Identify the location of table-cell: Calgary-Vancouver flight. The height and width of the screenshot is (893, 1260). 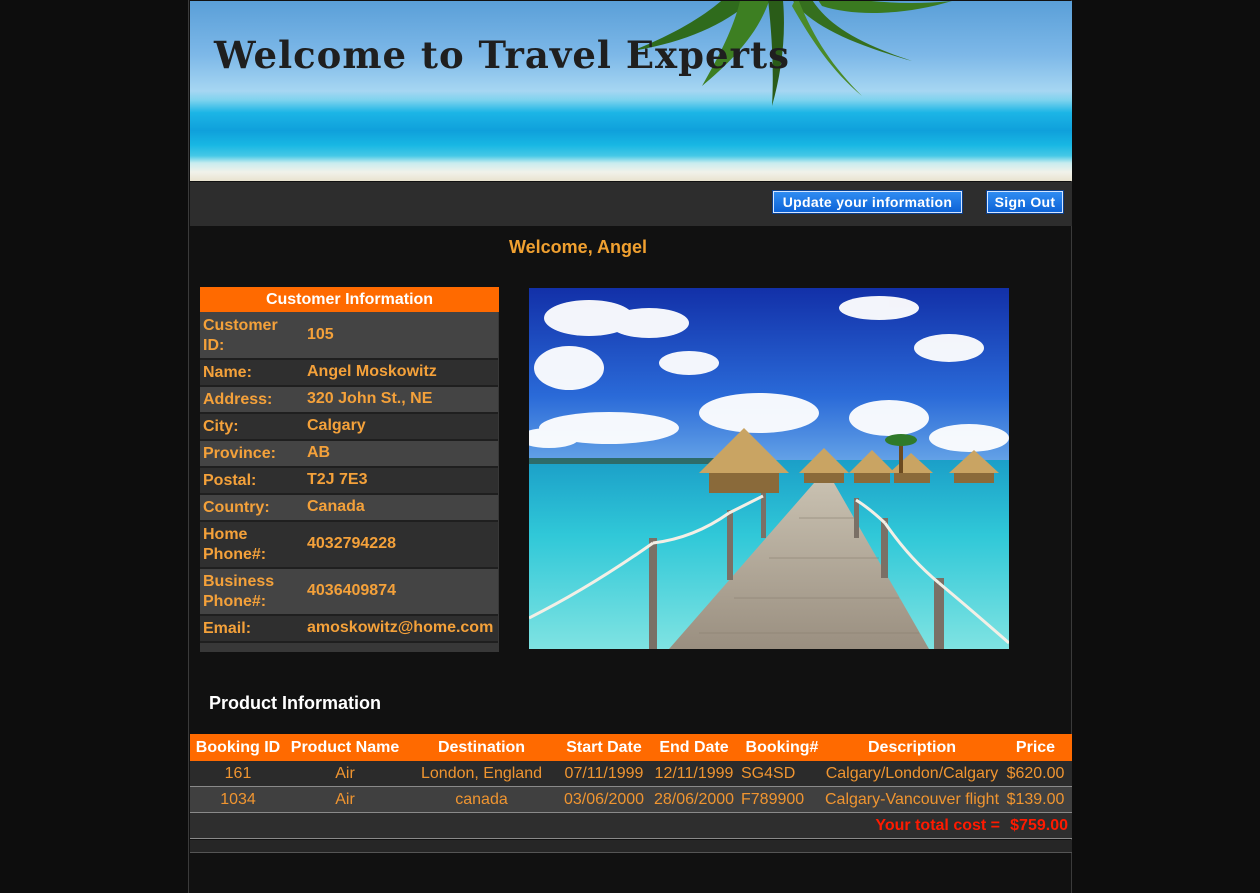
(912, 799).